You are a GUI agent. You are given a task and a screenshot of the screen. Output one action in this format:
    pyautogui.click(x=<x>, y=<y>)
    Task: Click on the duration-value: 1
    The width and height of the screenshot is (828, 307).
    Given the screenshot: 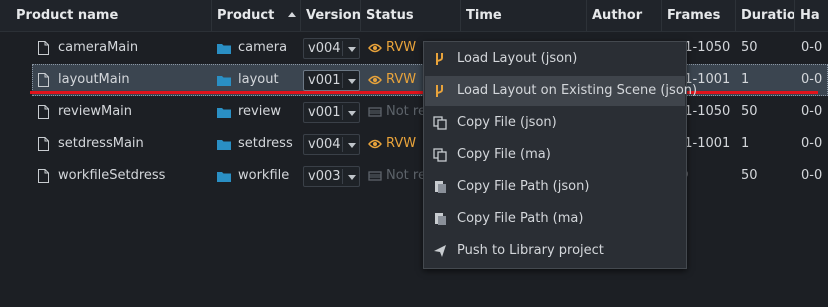 What is the action you would take?
    pyautogui.click(x=745, y=143)
    